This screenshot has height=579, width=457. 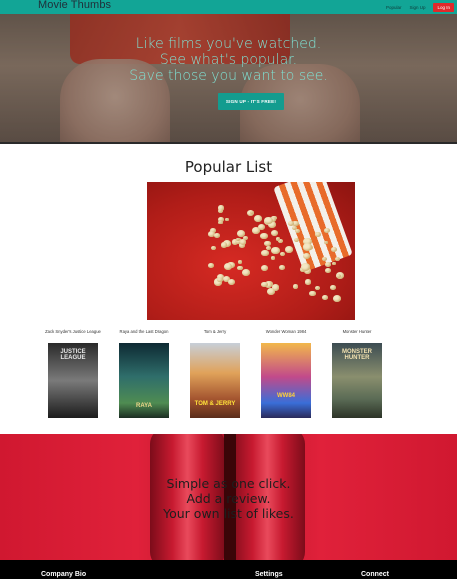 I want to click on seats-line-1: Simple as one click., so click(x=228, y=483).